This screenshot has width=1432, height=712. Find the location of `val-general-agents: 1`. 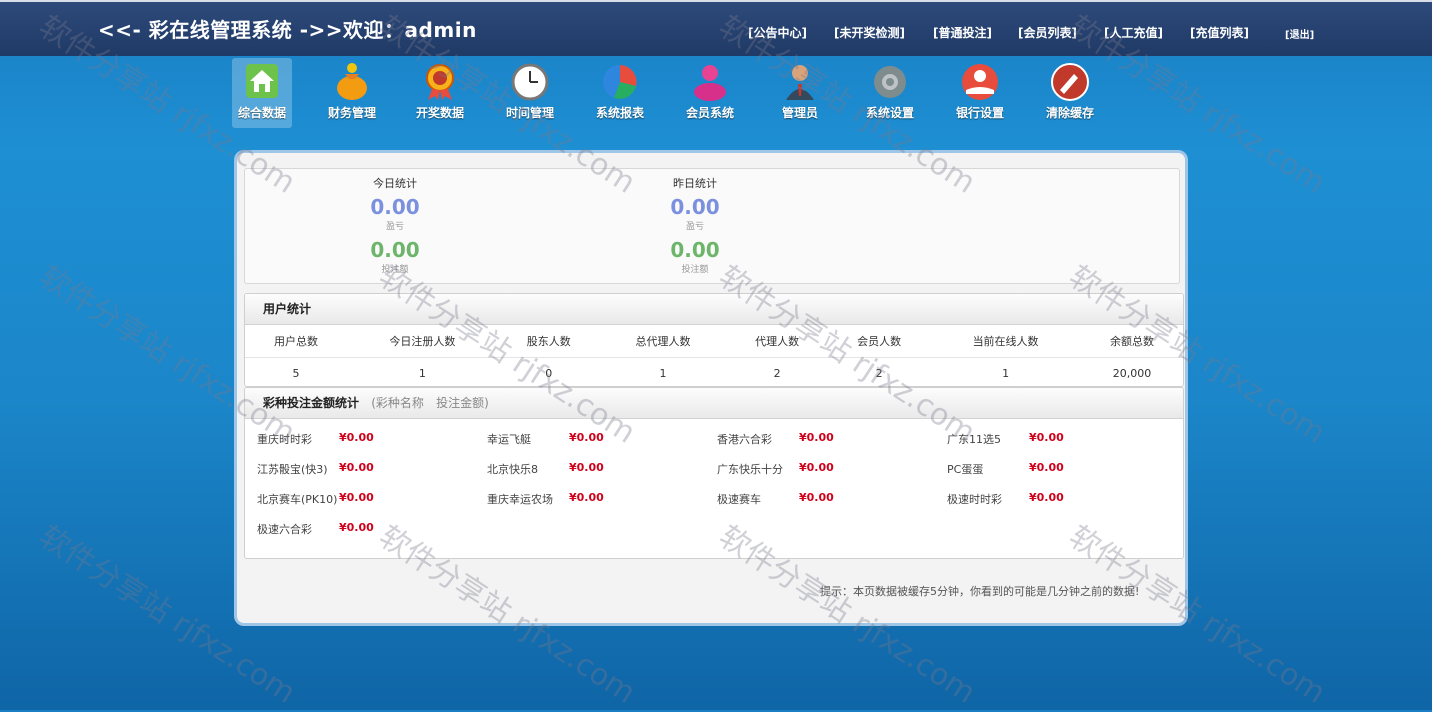

val-general-agents: 1 is located at coordinates (663, 371).